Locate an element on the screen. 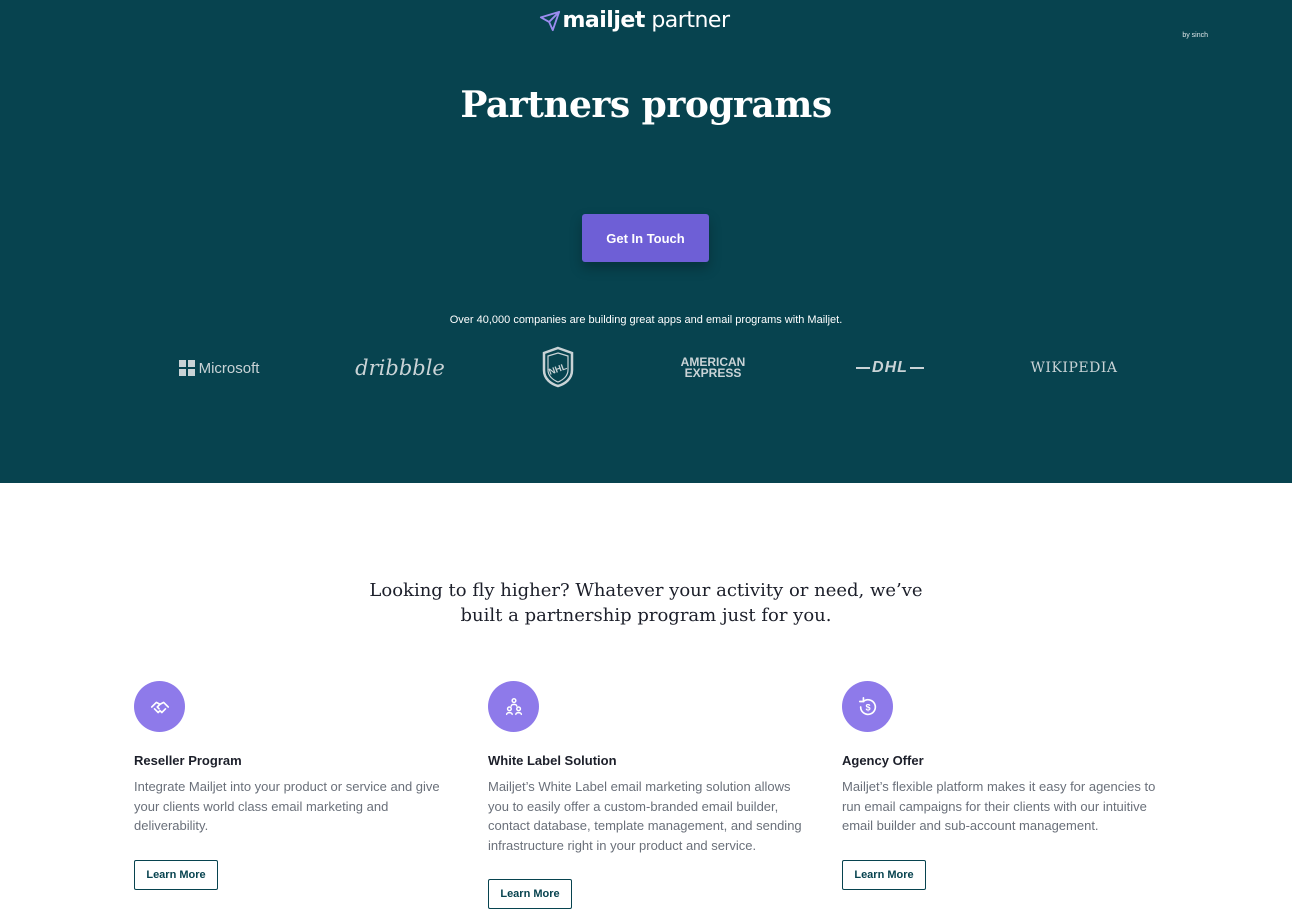 This screenshot has width=1292, height=922. card-title: White Label Solution is located at coordinates (552, 760).